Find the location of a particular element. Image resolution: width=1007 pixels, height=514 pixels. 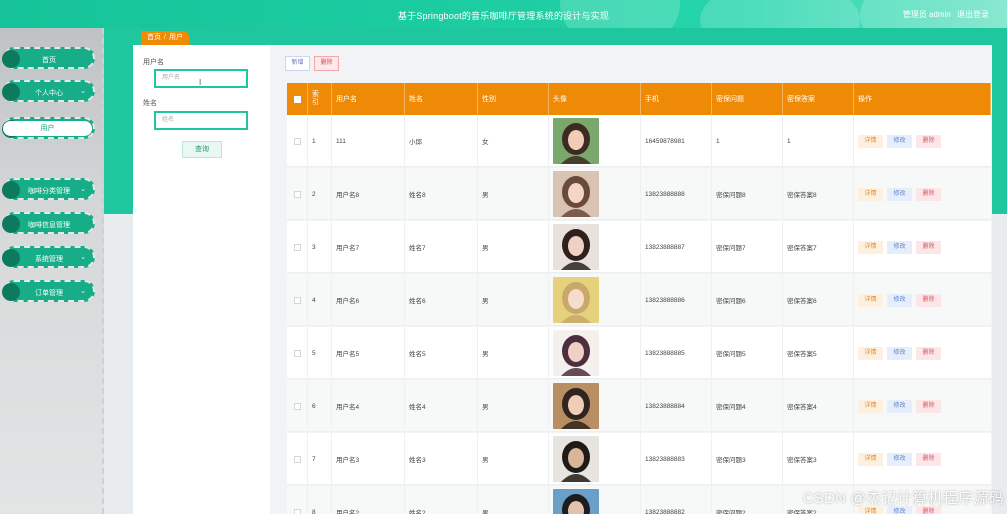

cell-index: 7 is located at coordinates (314, 459).